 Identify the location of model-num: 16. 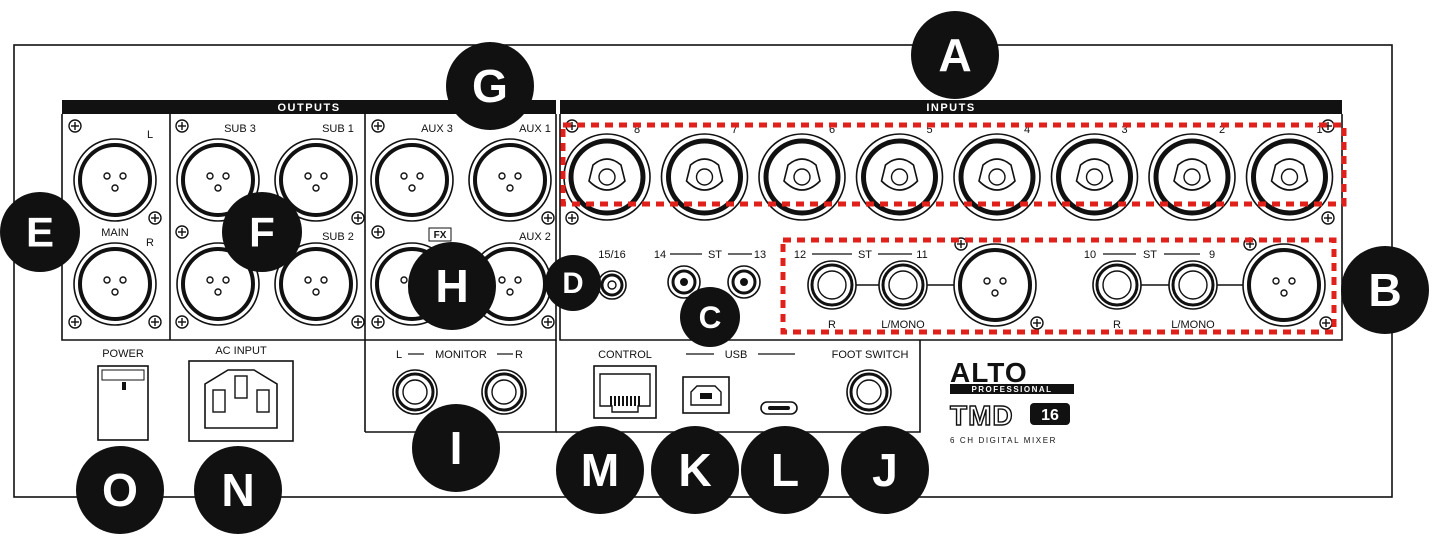
(1050, 415).